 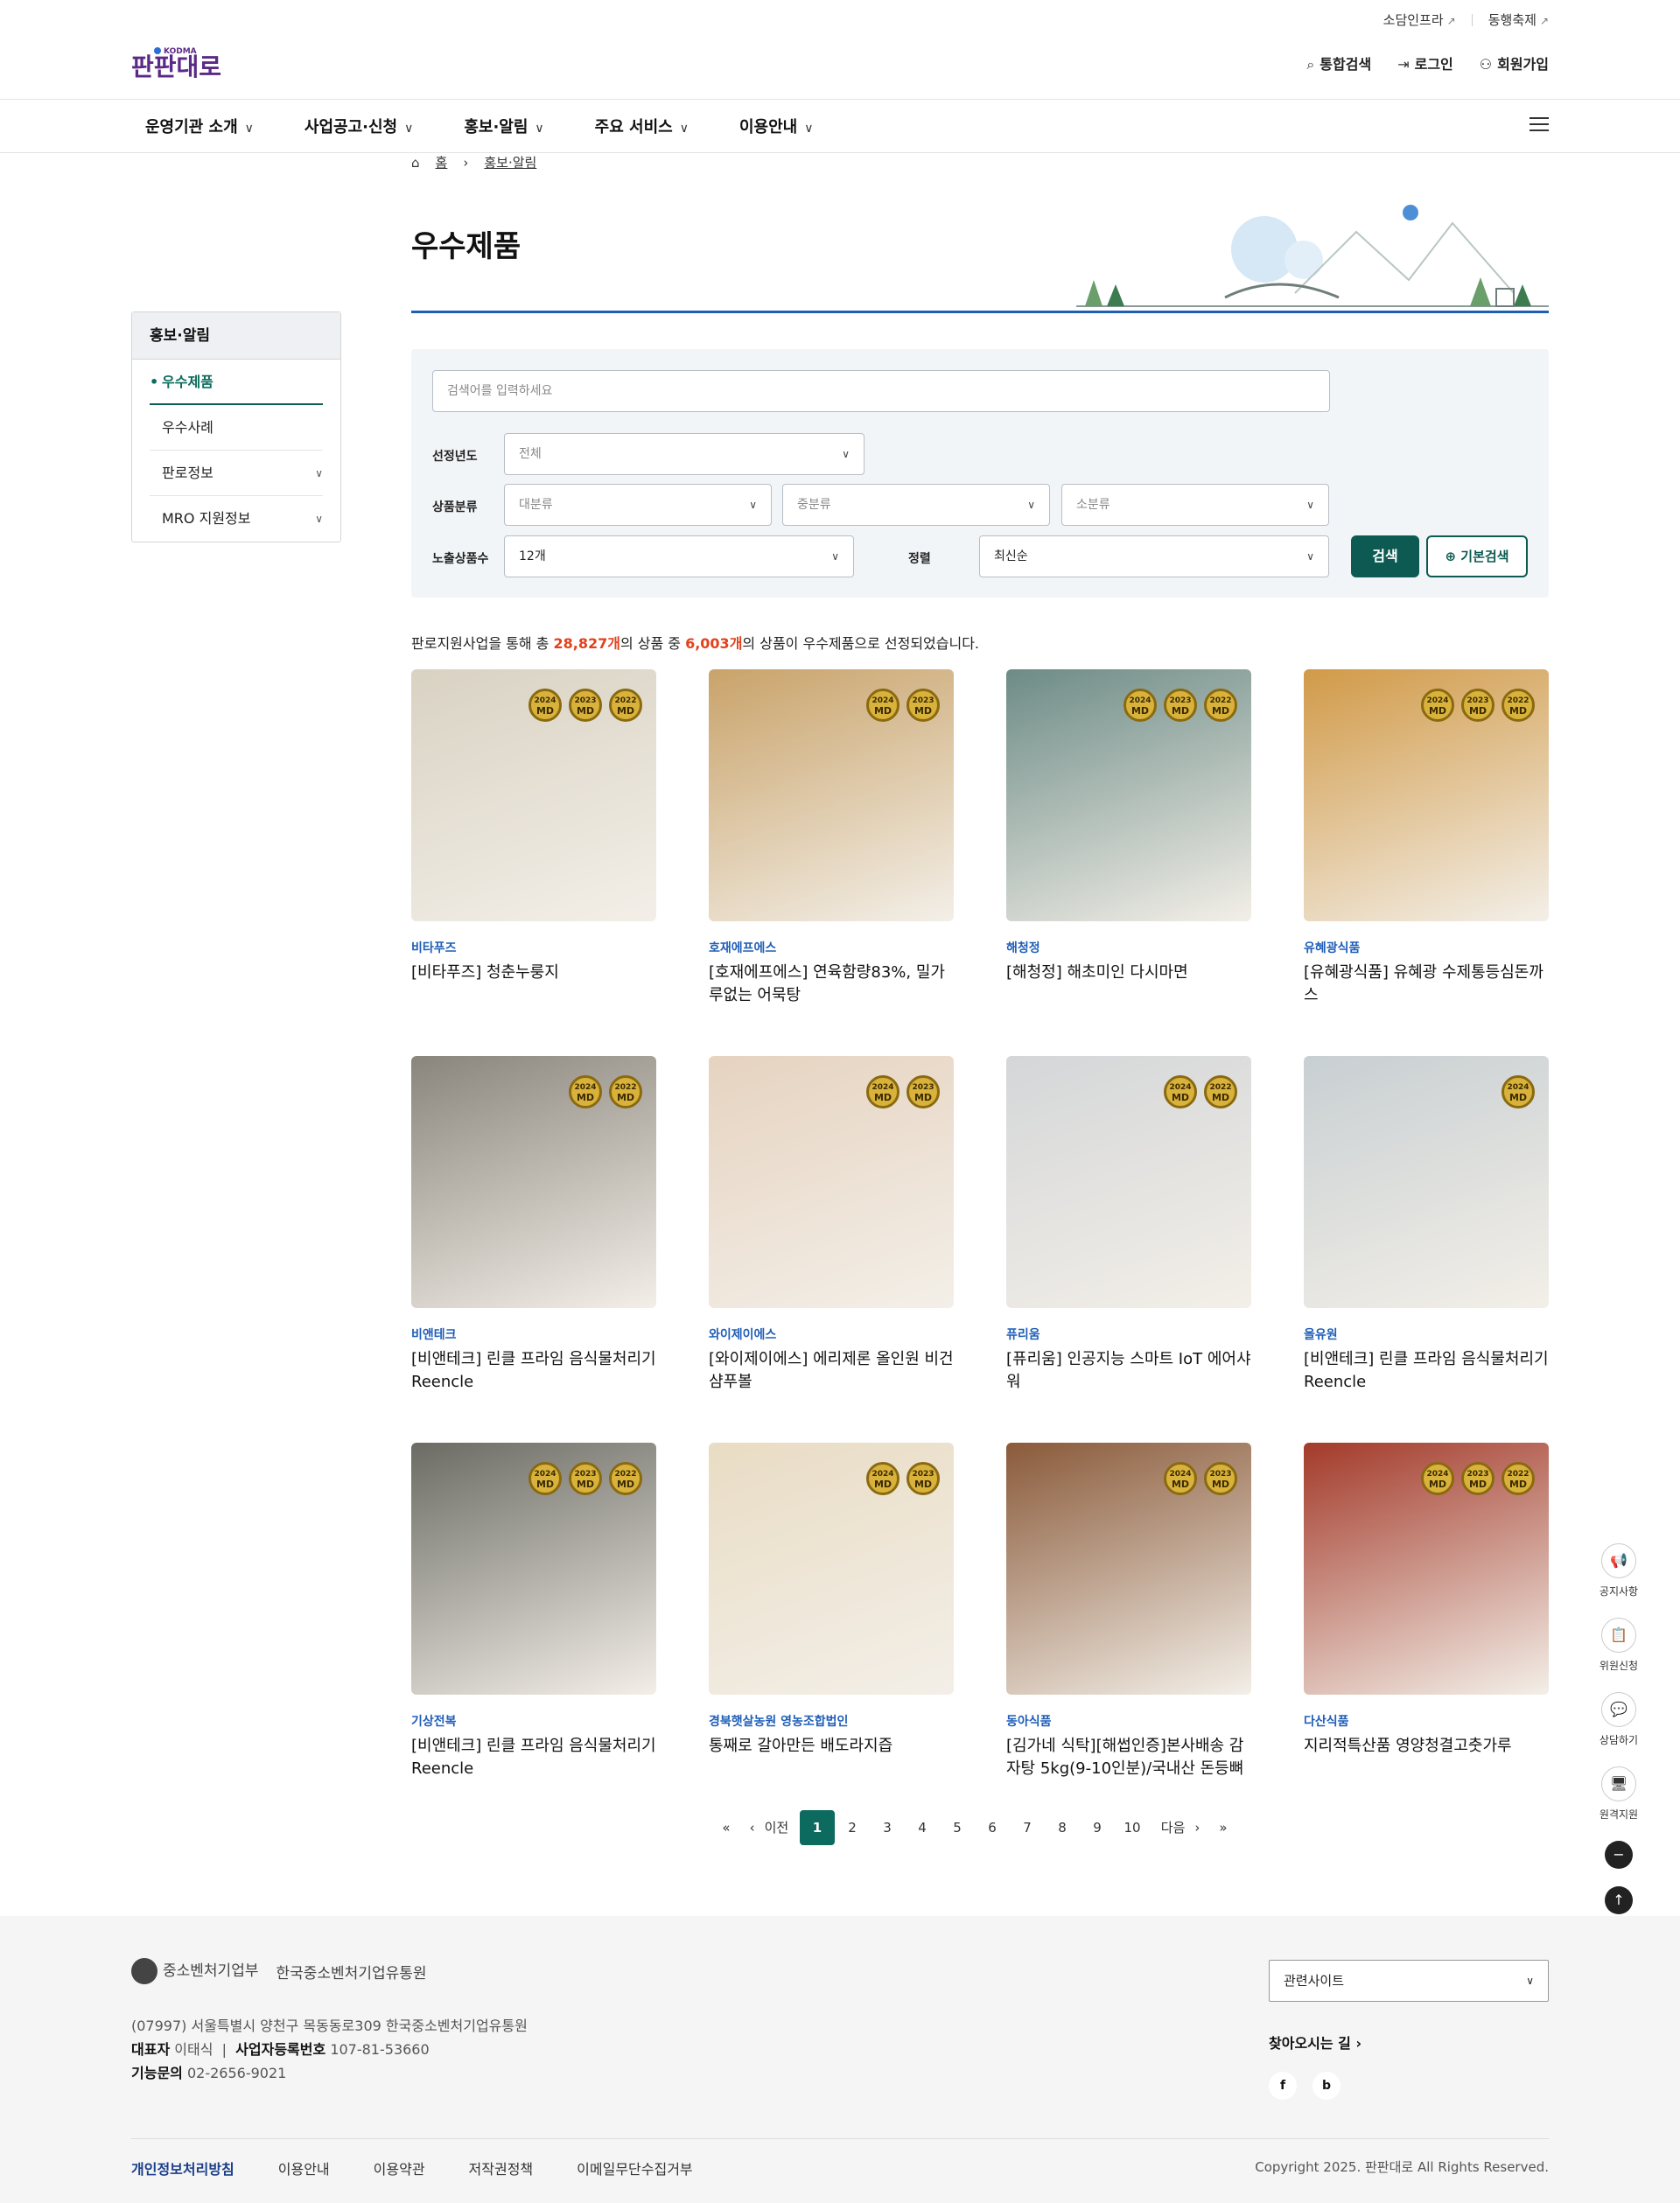 I want to click on product-name: [해청정] 해초미인 다시마면, so click(x=1128, y=973).